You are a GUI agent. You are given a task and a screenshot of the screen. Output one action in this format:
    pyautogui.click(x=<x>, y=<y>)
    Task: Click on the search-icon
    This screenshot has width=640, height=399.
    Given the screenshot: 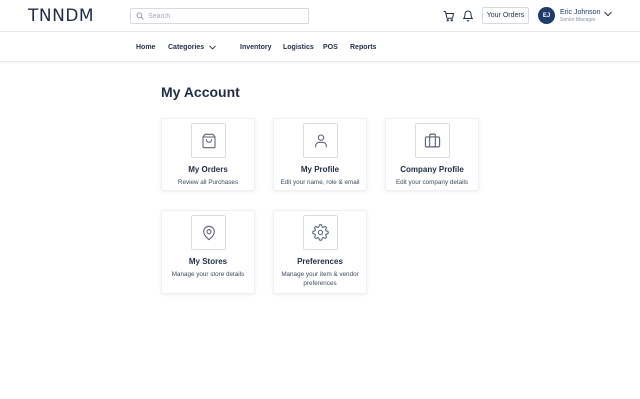 What is the action you would take?
    pyautogui.click(x=140, y=16)
    